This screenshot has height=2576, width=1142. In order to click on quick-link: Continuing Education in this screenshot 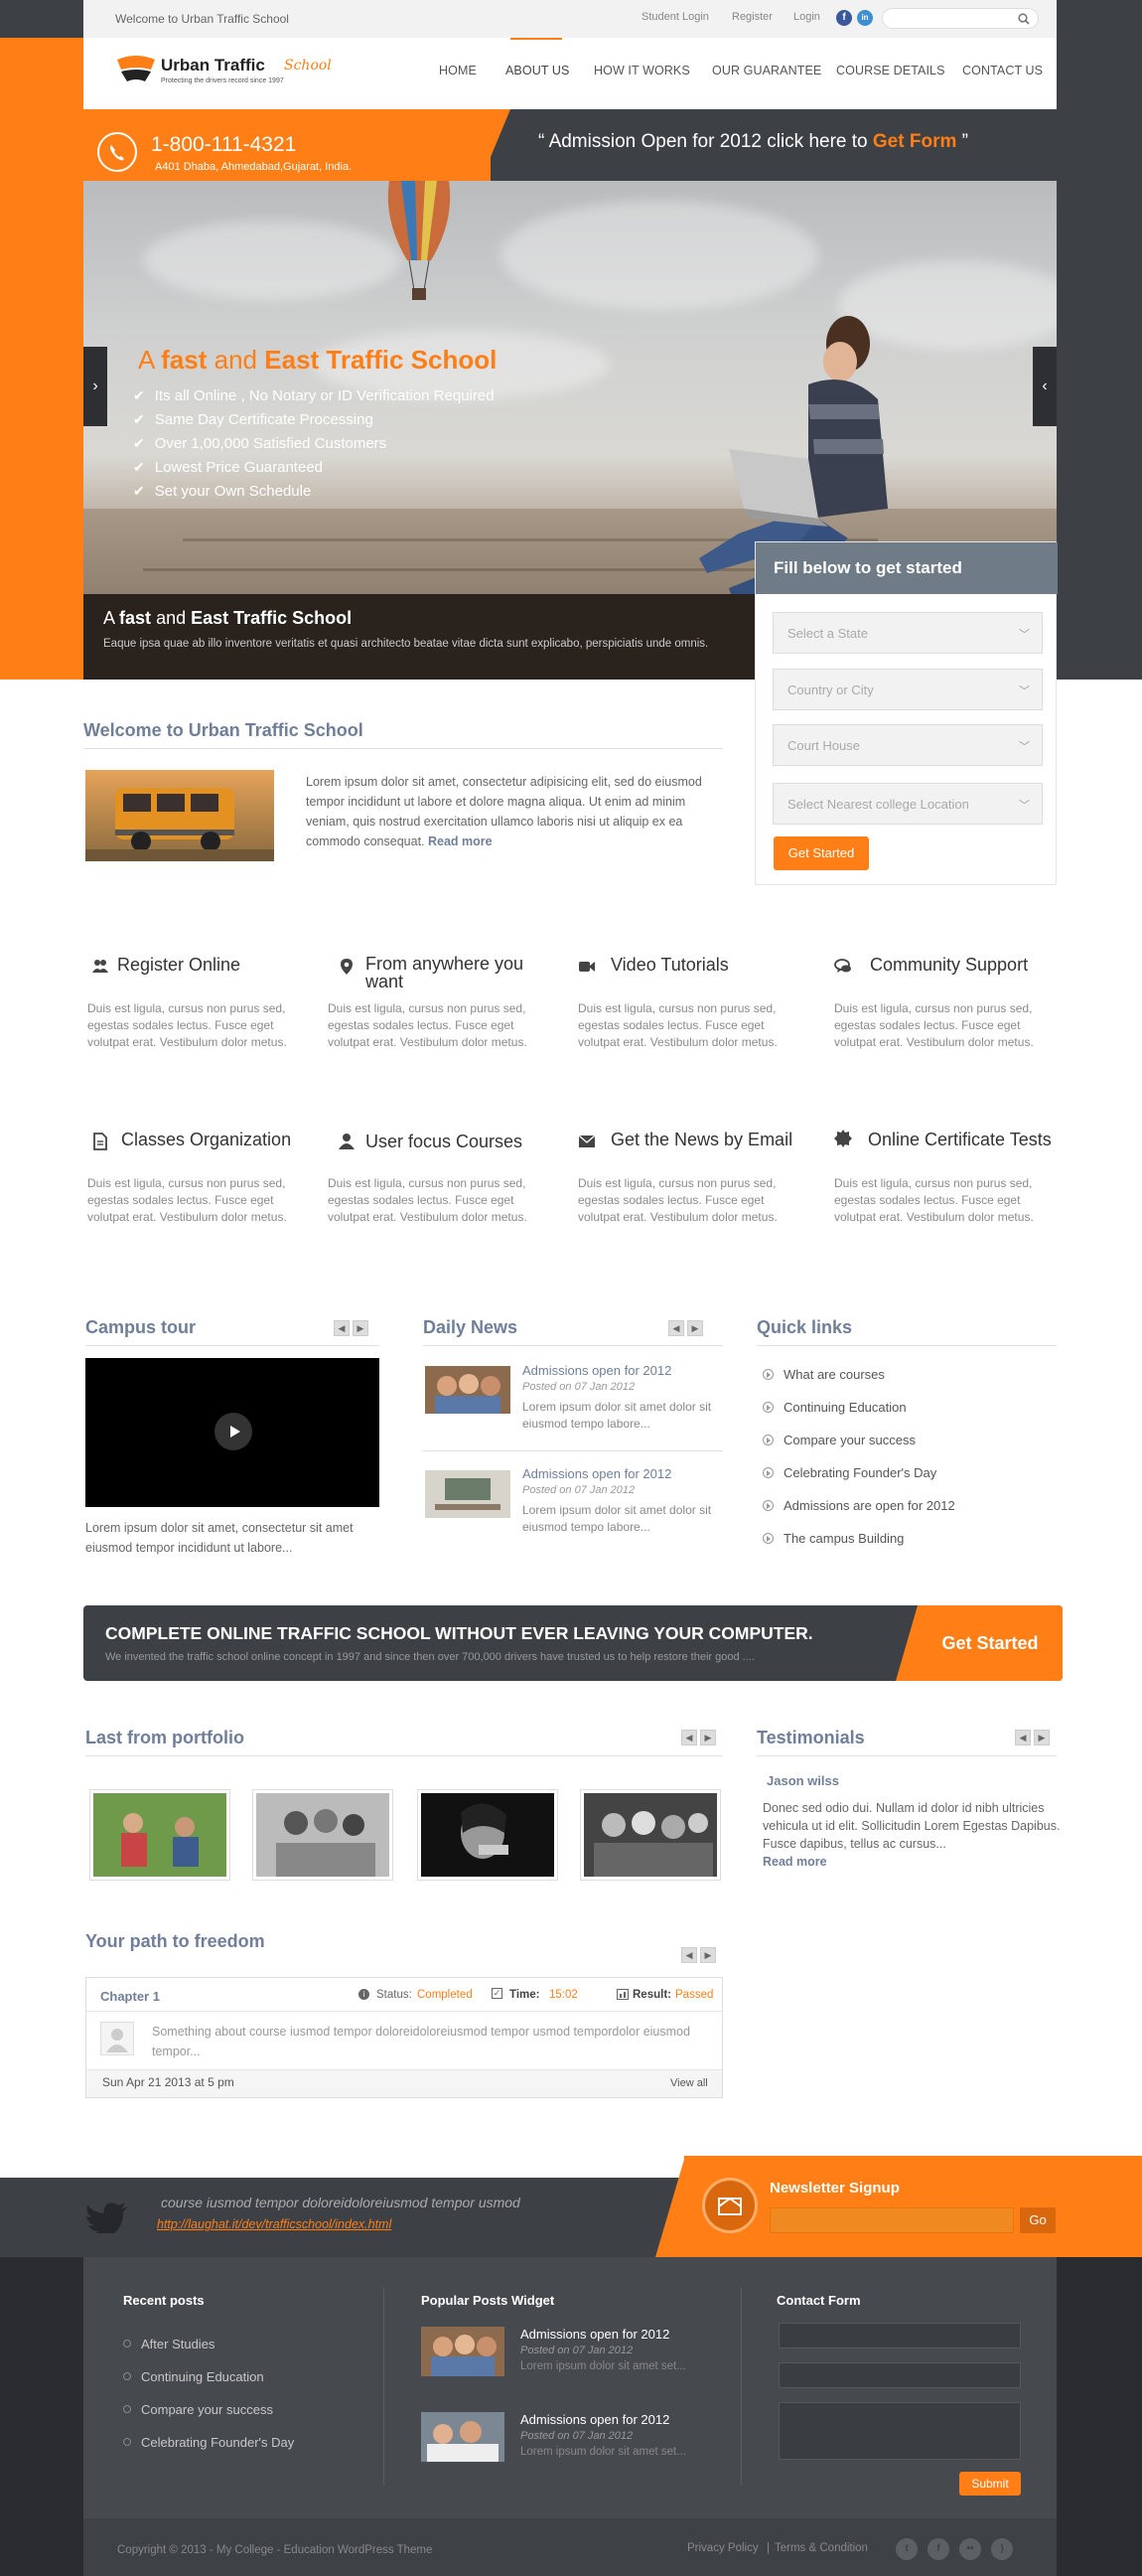, I will do `click(835, 1407)`.